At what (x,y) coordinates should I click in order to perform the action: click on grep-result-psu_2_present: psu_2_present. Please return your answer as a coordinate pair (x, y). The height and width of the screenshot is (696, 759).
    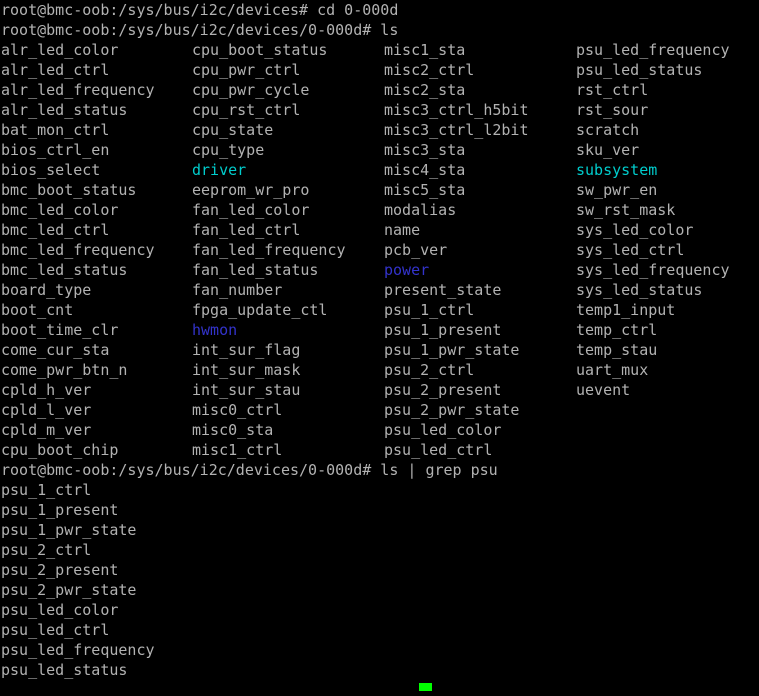
    Looking at the image, I should click on (60, 570).